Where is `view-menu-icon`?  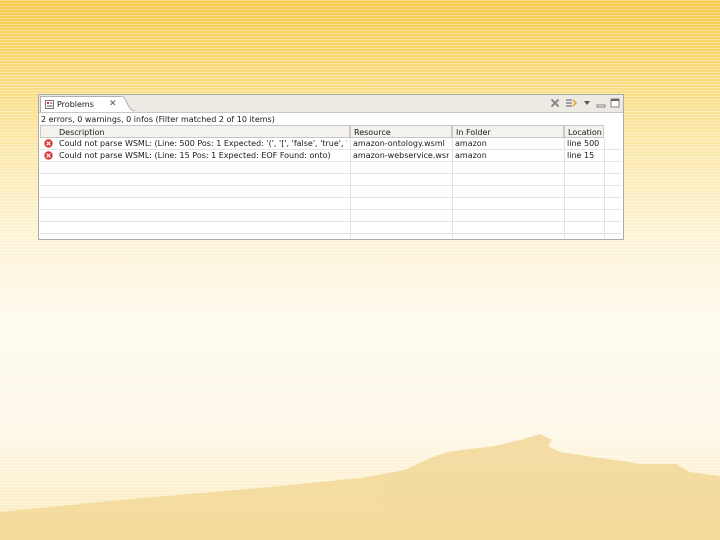
view-menu-icon is located at coordinates (587, 103).